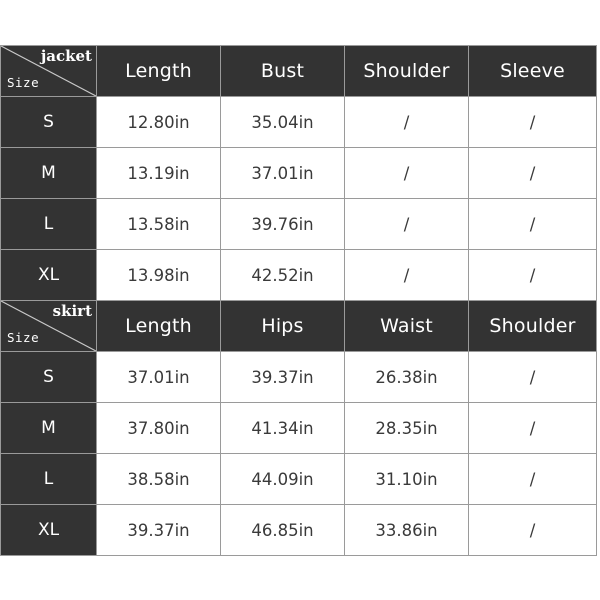  What do you see at coordinates (532, 479) in the screenshot?
I see `skirt-cell-l-shoulder: /` at bounding box center [532, 479].